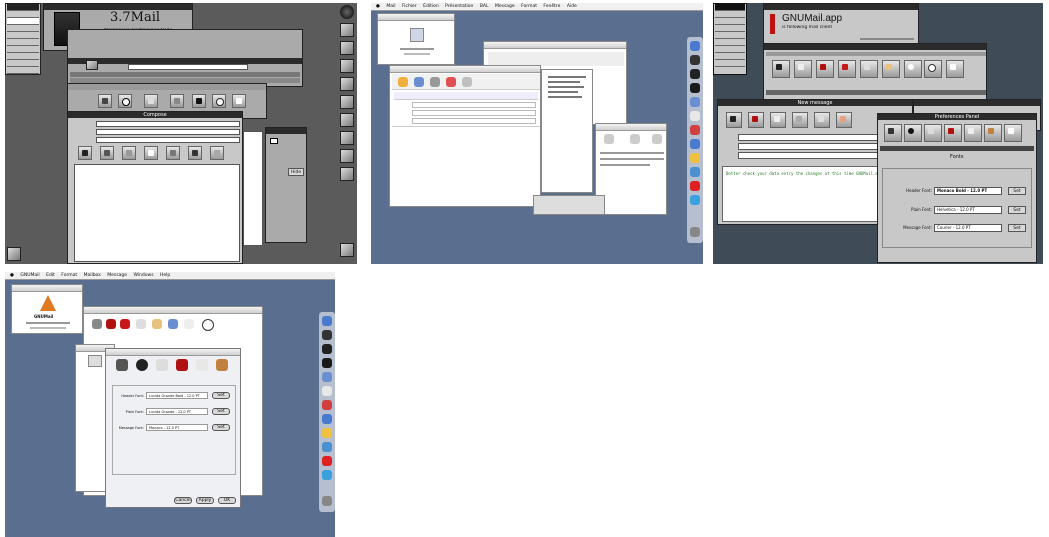 The width and height of the screenshot is (1049, 537). Describe the element at coordinates (296, 172) in the screenshot. I see `hide-button: Hide` at that location.